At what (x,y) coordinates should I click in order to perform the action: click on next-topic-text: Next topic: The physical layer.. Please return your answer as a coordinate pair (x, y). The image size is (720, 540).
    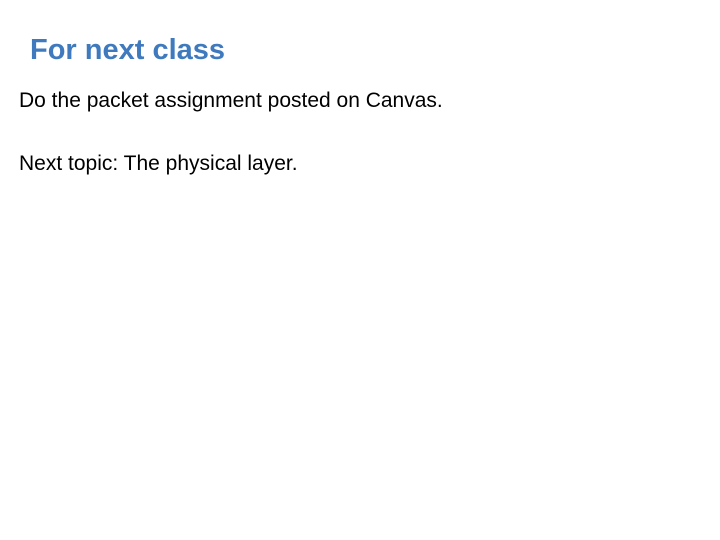
    Looking at the image, I should click on (158, 163).